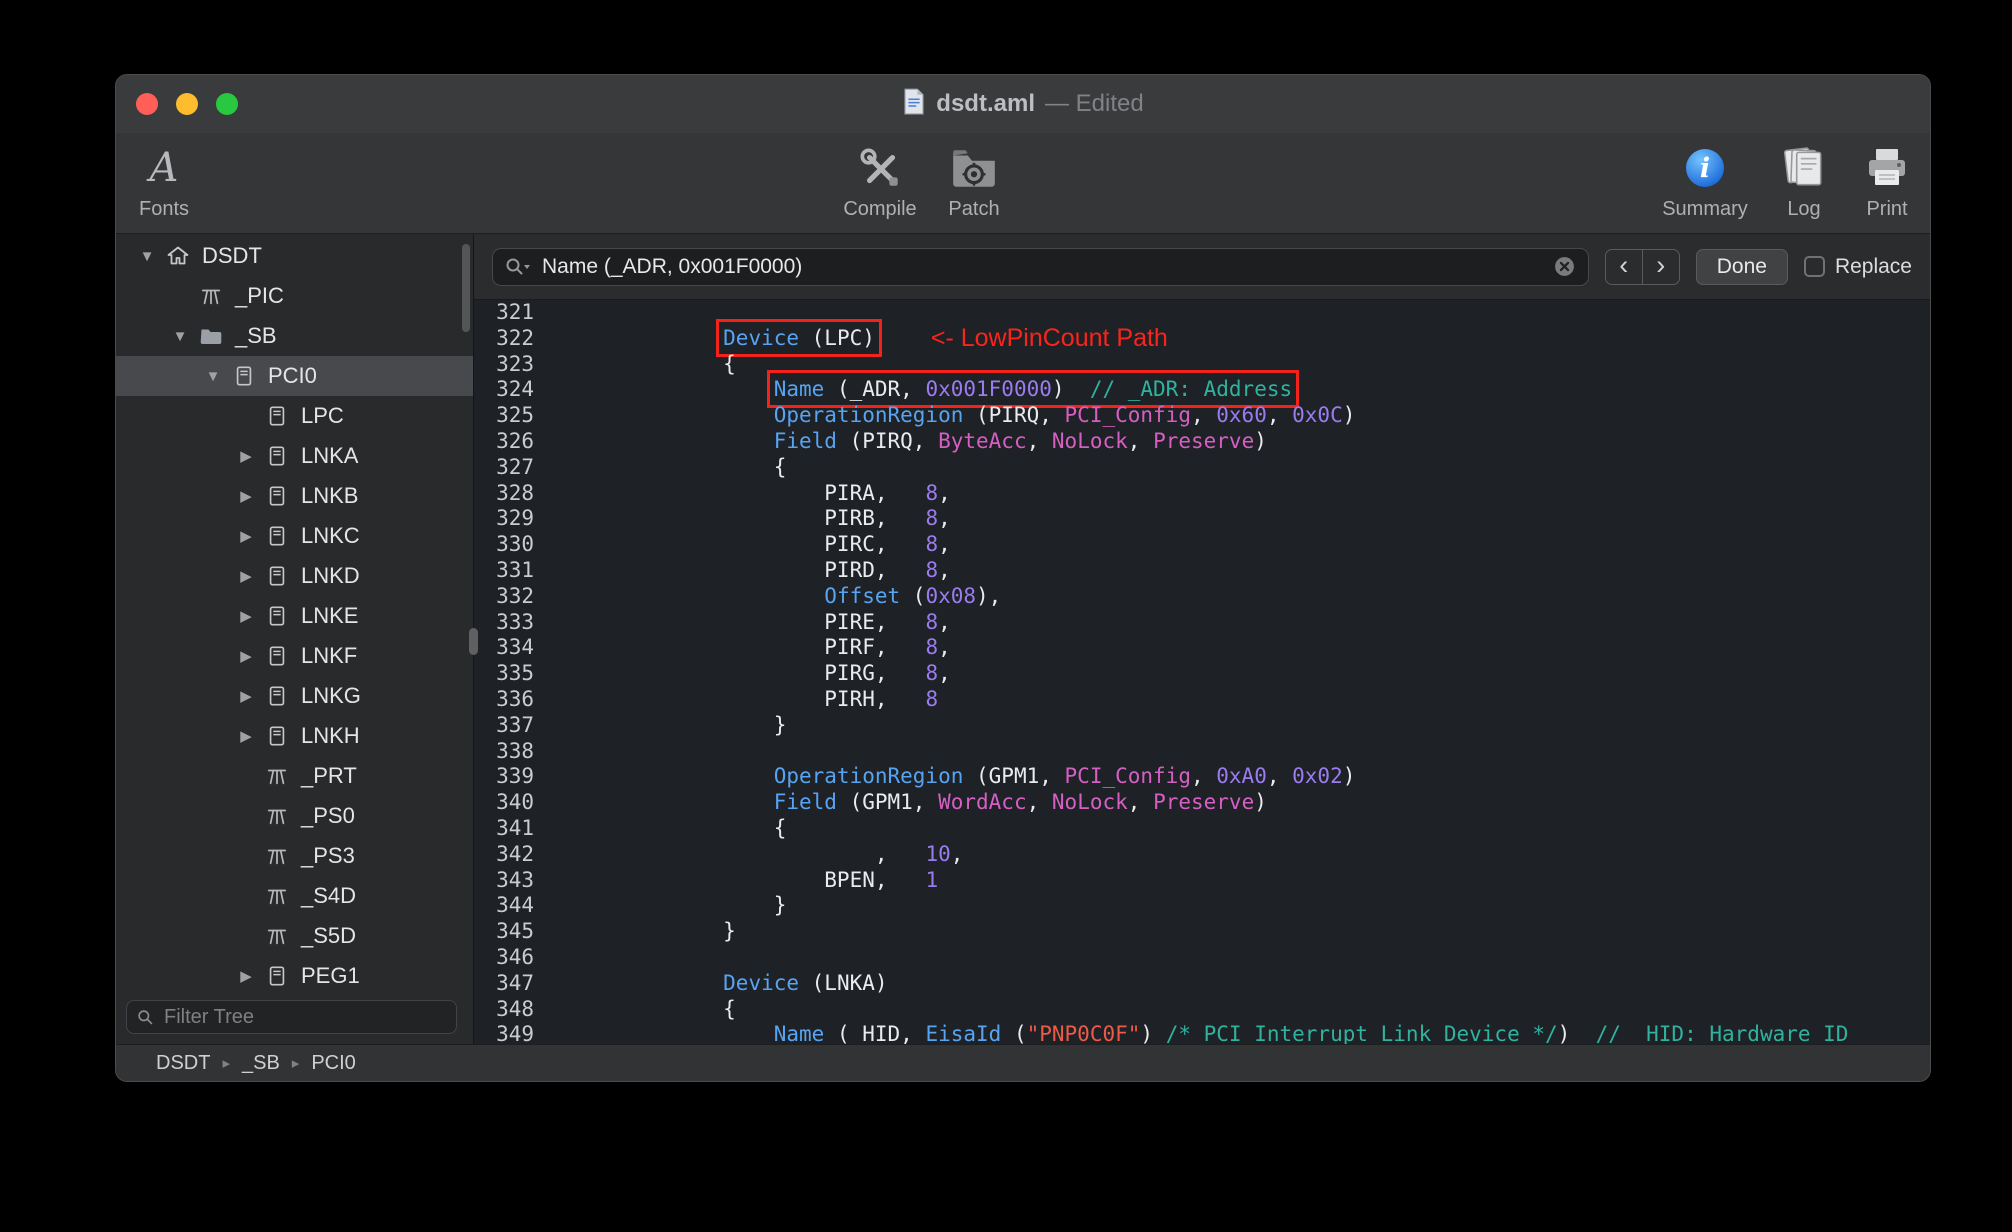 The image size is (2012, 1232). I want to click on sidebar-item-lnkb: ▶ LNKB, so click(294, 496).